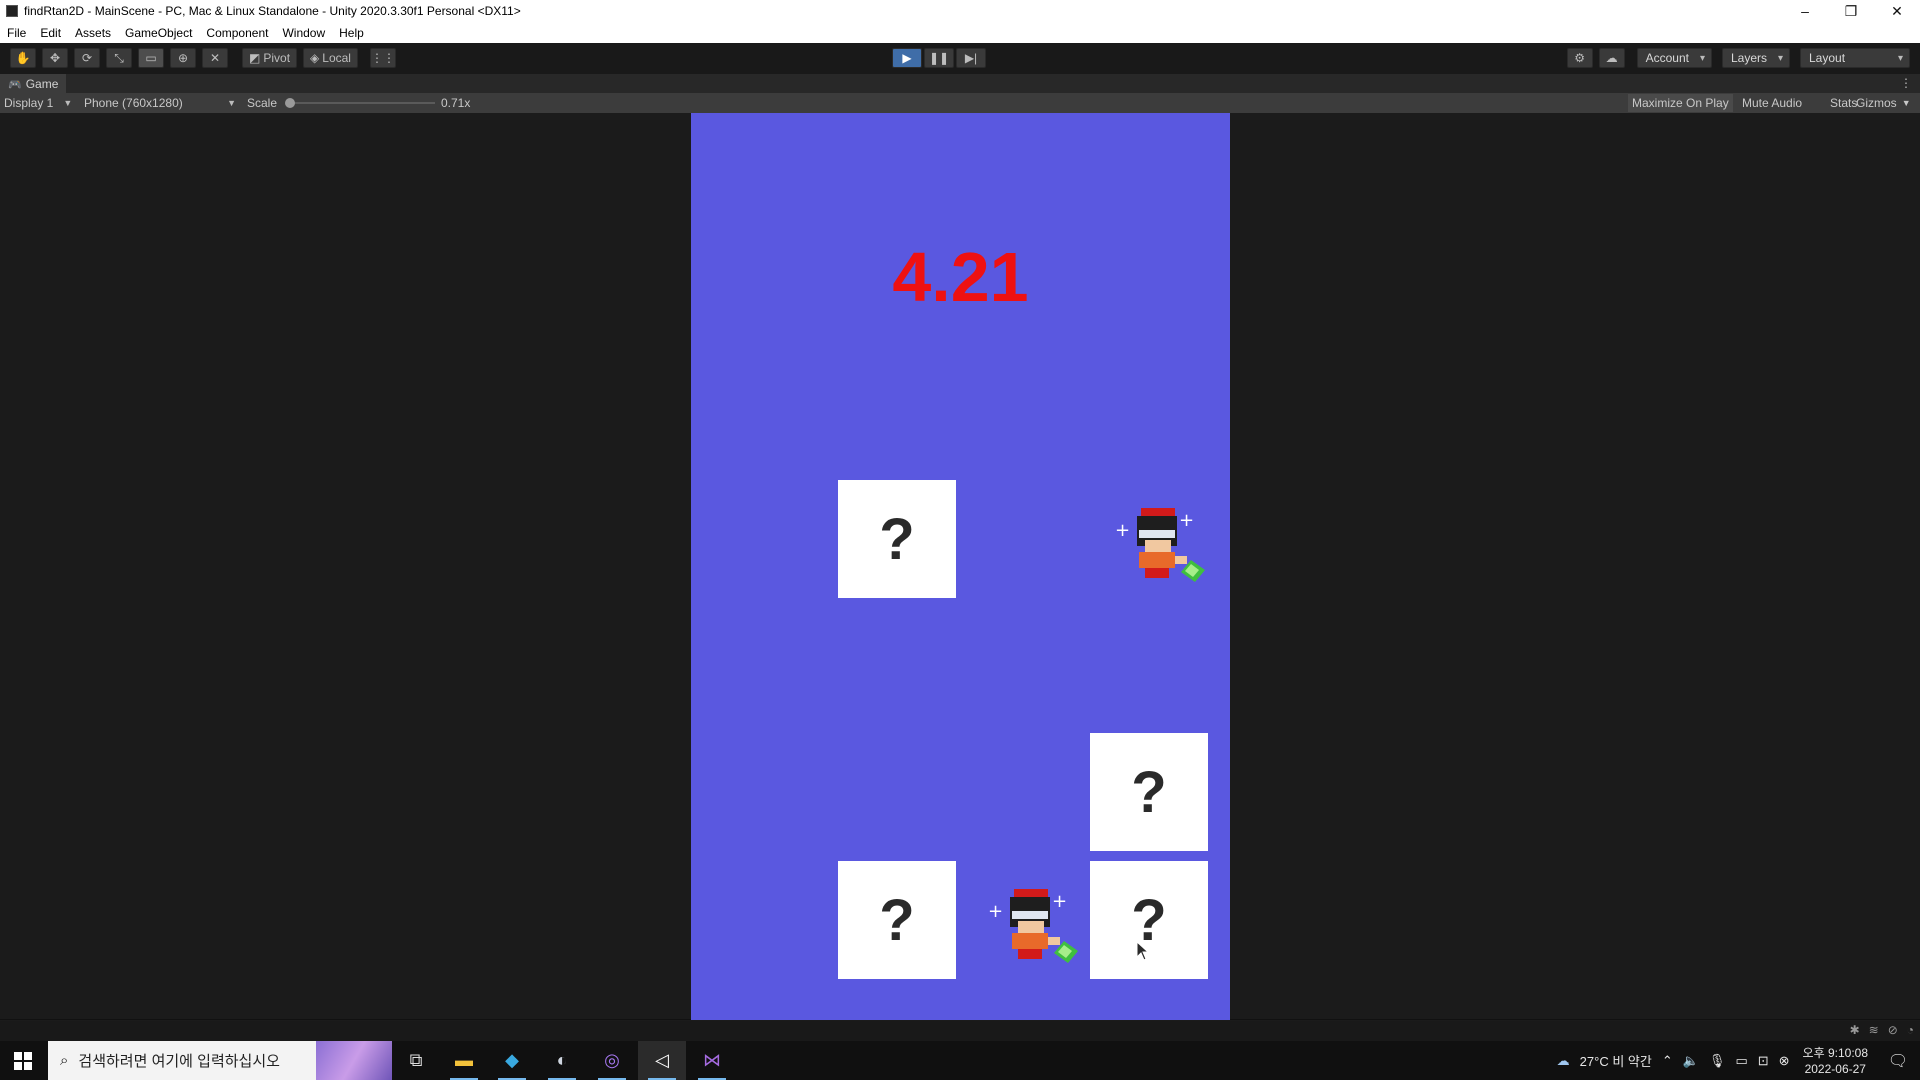 The width and height of the screenshot is (1920, 1080). Describe the element at coordinates (662, 1060) in the screenshot. I see `unity-taskbar-icon: ◁` at that location.